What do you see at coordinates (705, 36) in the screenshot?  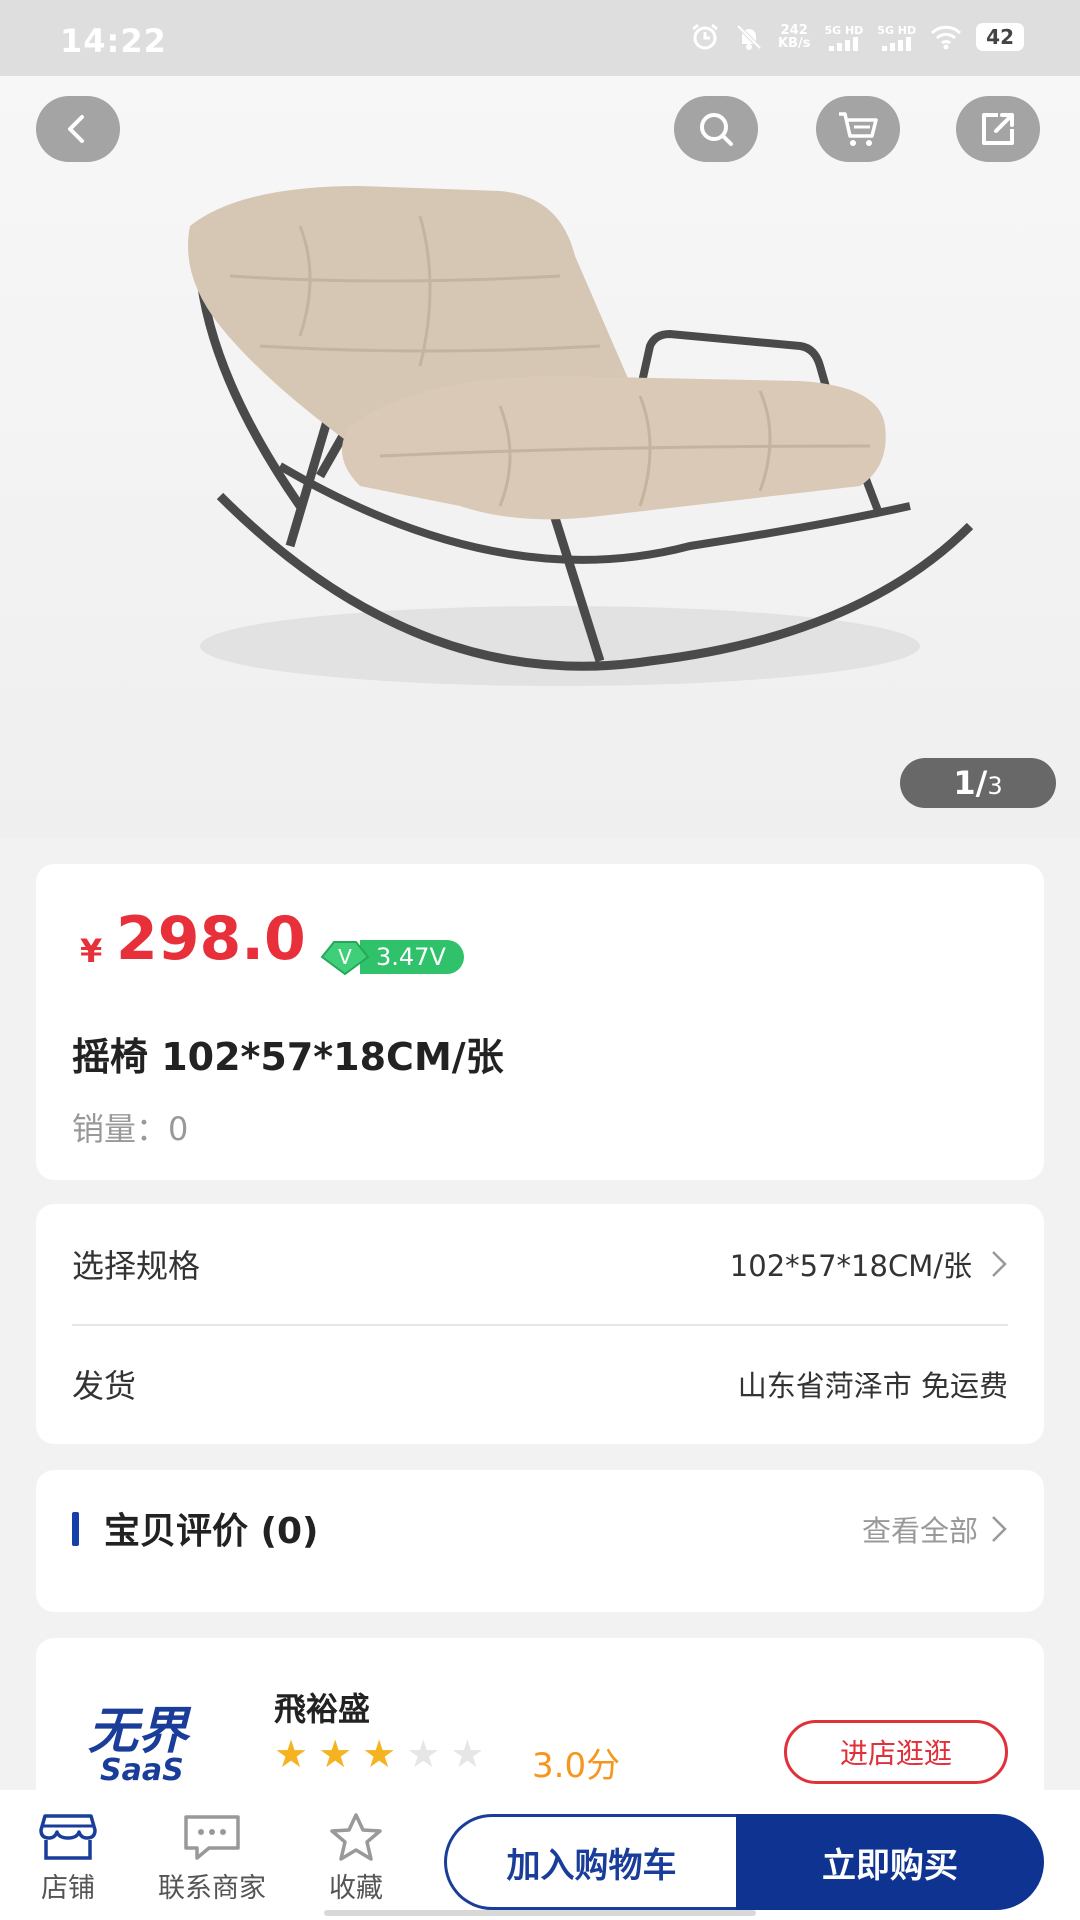 I see `alarm-icon` at bounding box center [705, 36].